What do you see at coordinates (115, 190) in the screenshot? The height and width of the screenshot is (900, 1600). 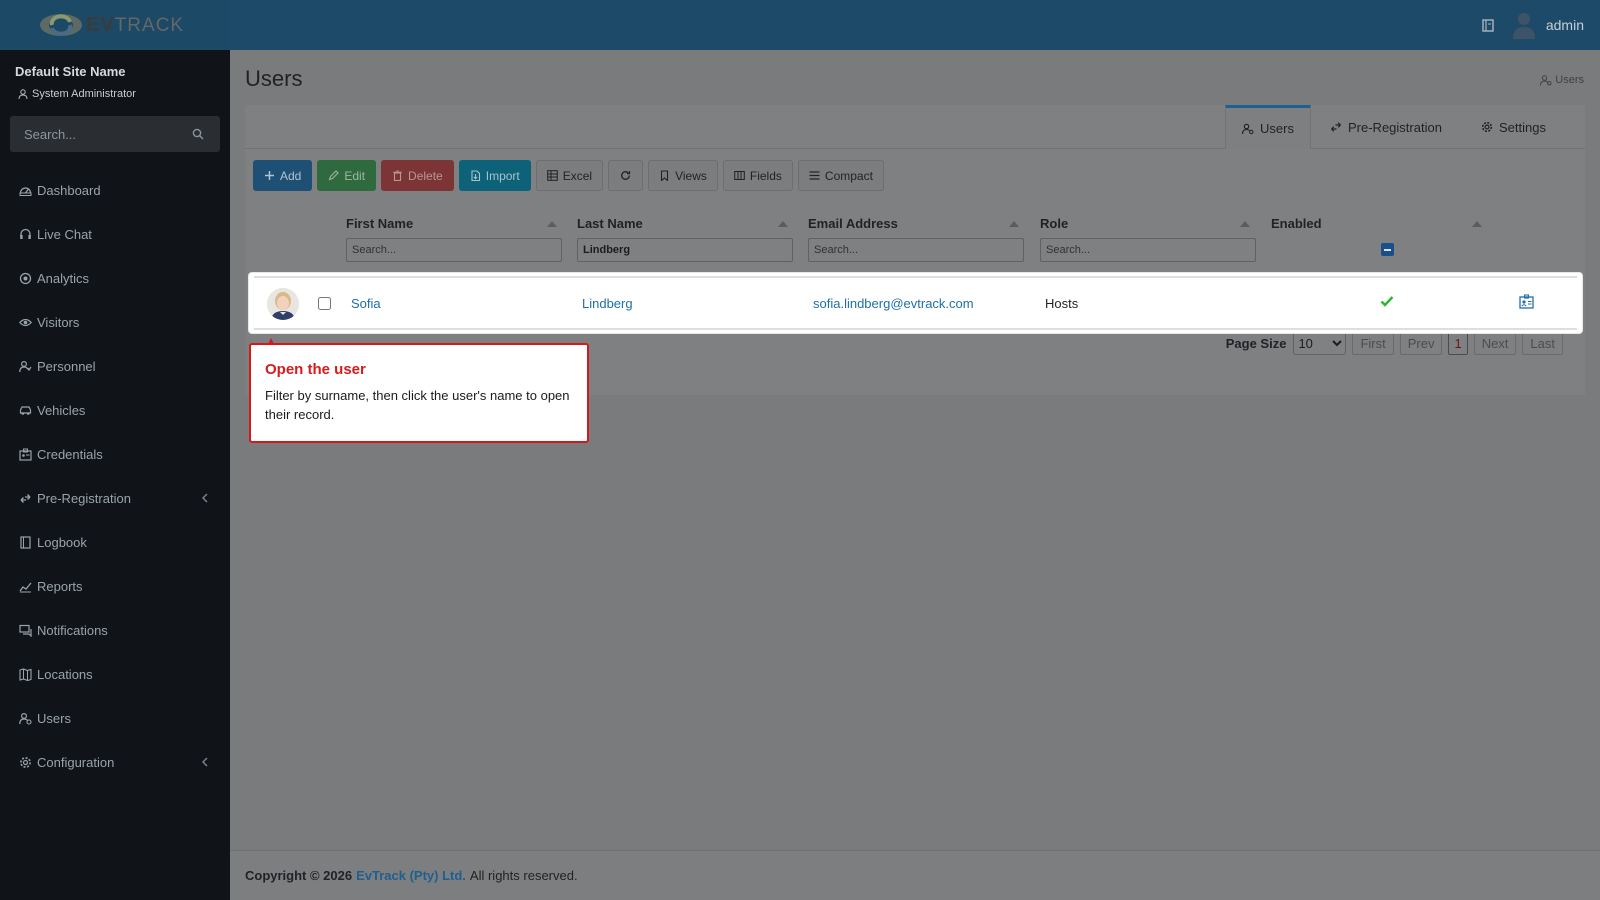 I see `sidebar-item-dashboard: Dashboard` at bounding box center [115, 190].